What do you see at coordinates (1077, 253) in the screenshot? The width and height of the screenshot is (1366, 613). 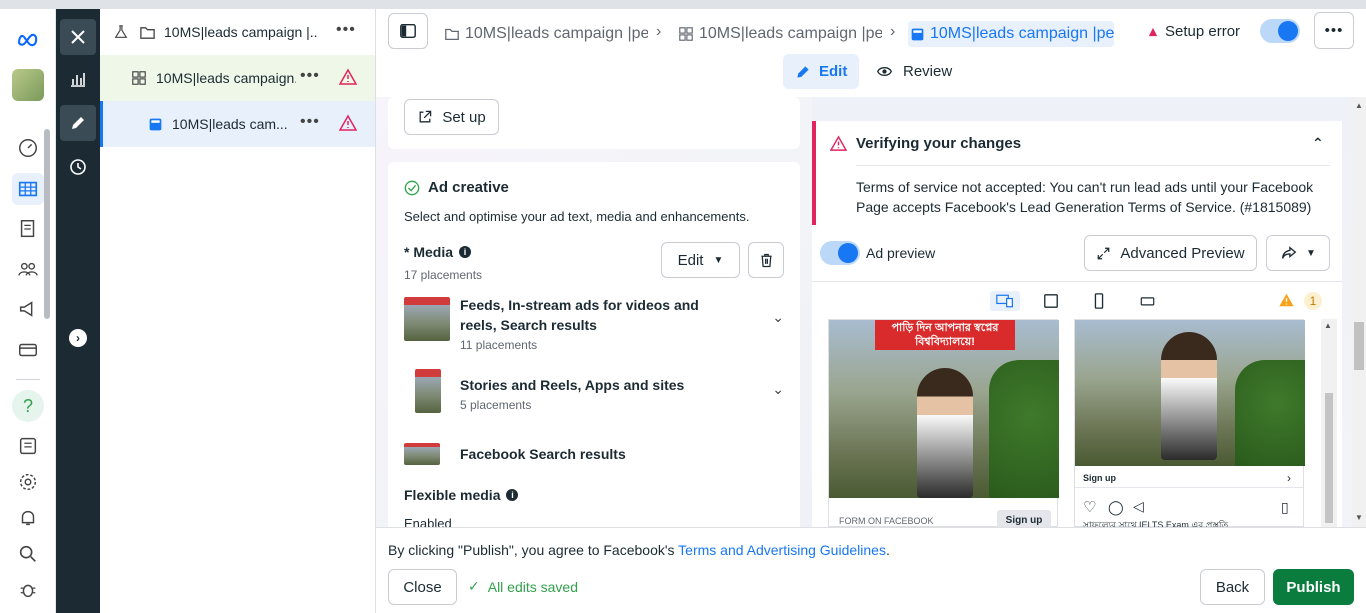 I see `preview-toolbar: Ad preview Advanced Preview ▼` at bounding box center [1077, 253].